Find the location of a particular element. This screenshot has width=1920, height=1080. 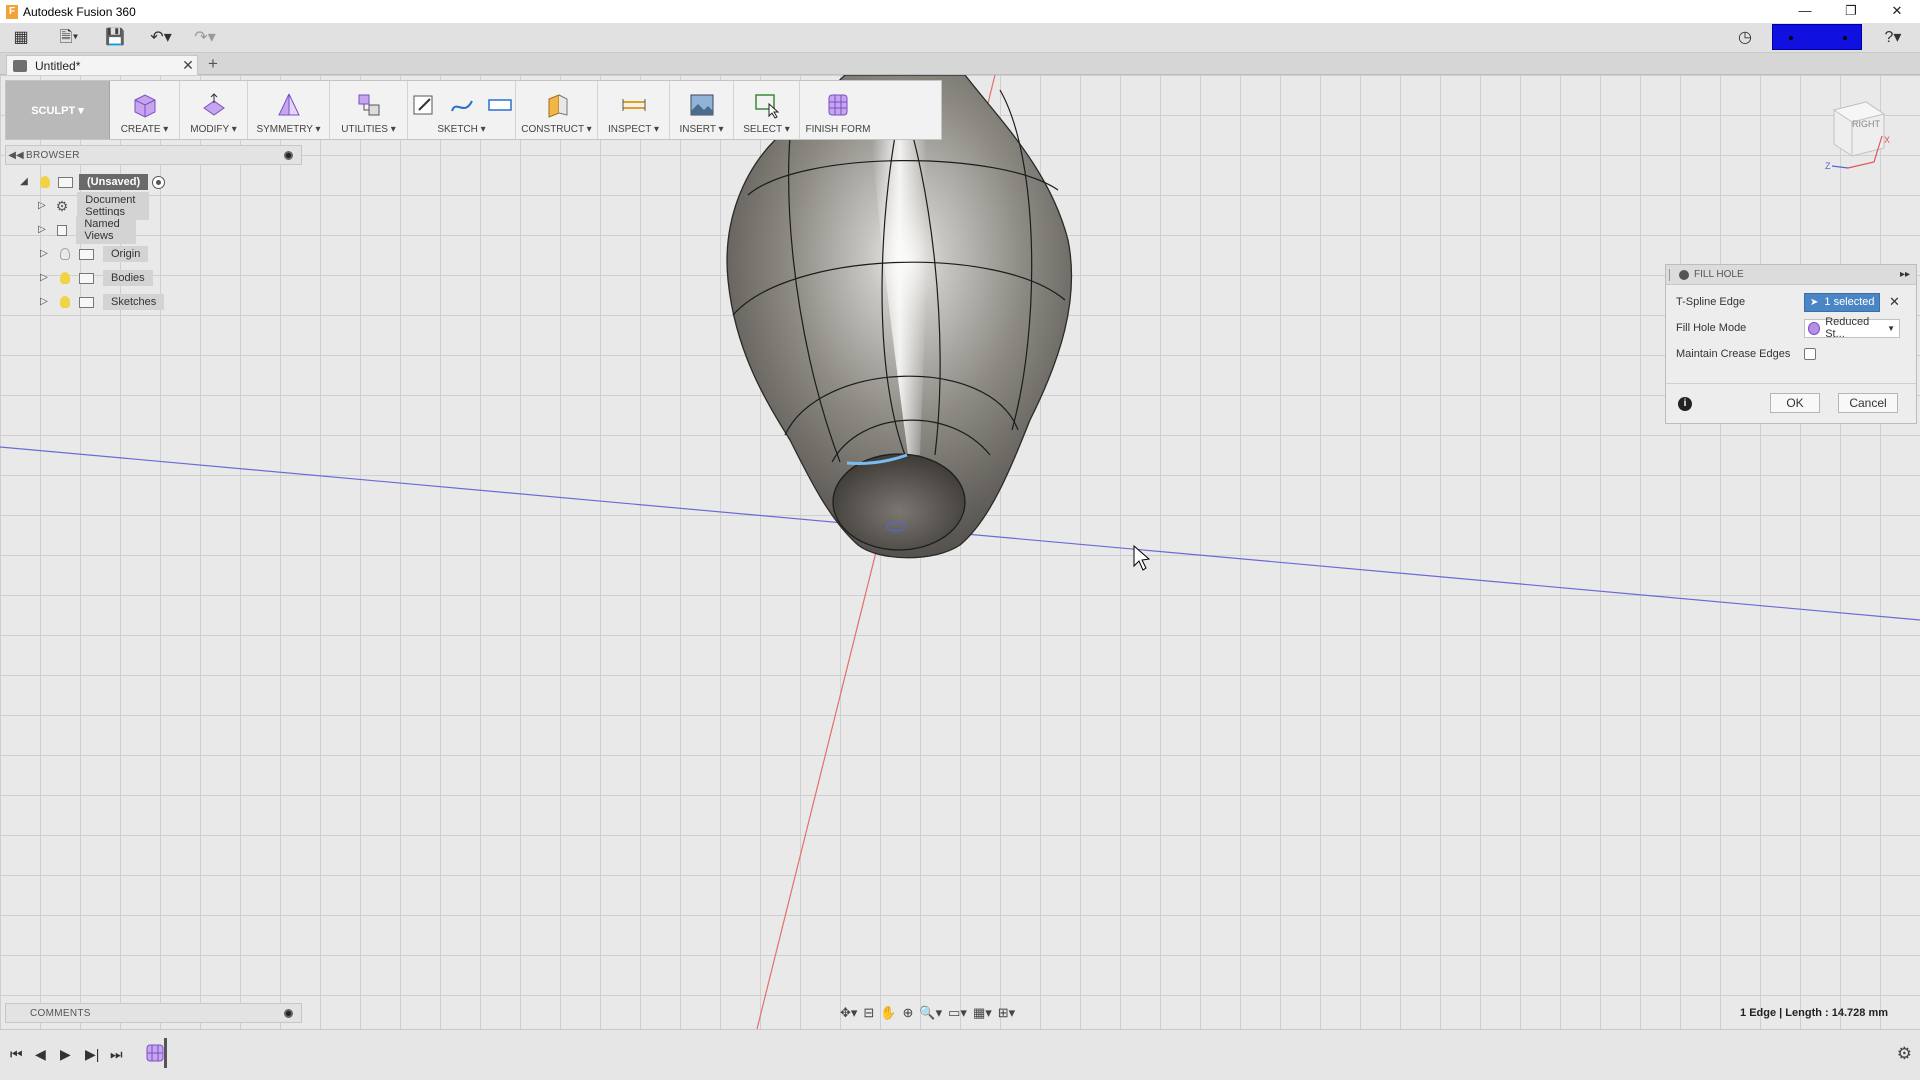

pan-hand-icon: ✋ is located at coordinates (888, 1013).